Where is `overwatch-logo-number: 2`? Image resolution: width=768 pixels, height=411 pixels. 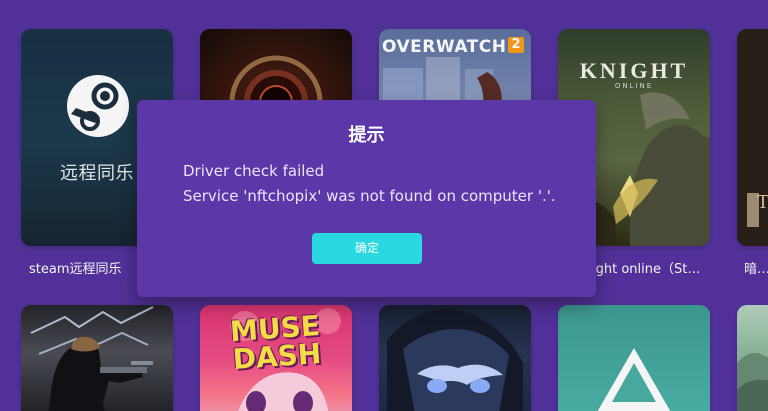 overwatch-logo-number: 2 is located at coordinates (516, 45).